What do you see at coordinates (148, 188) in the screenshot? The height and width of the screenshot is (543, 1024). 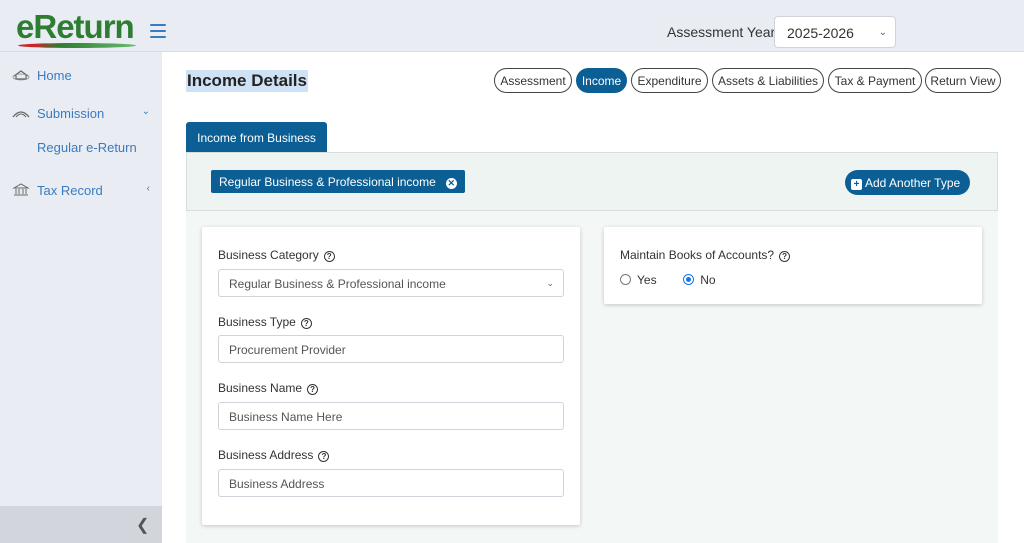 I see `chevron-left-icon: ‹` at bounding box center [148, 188].